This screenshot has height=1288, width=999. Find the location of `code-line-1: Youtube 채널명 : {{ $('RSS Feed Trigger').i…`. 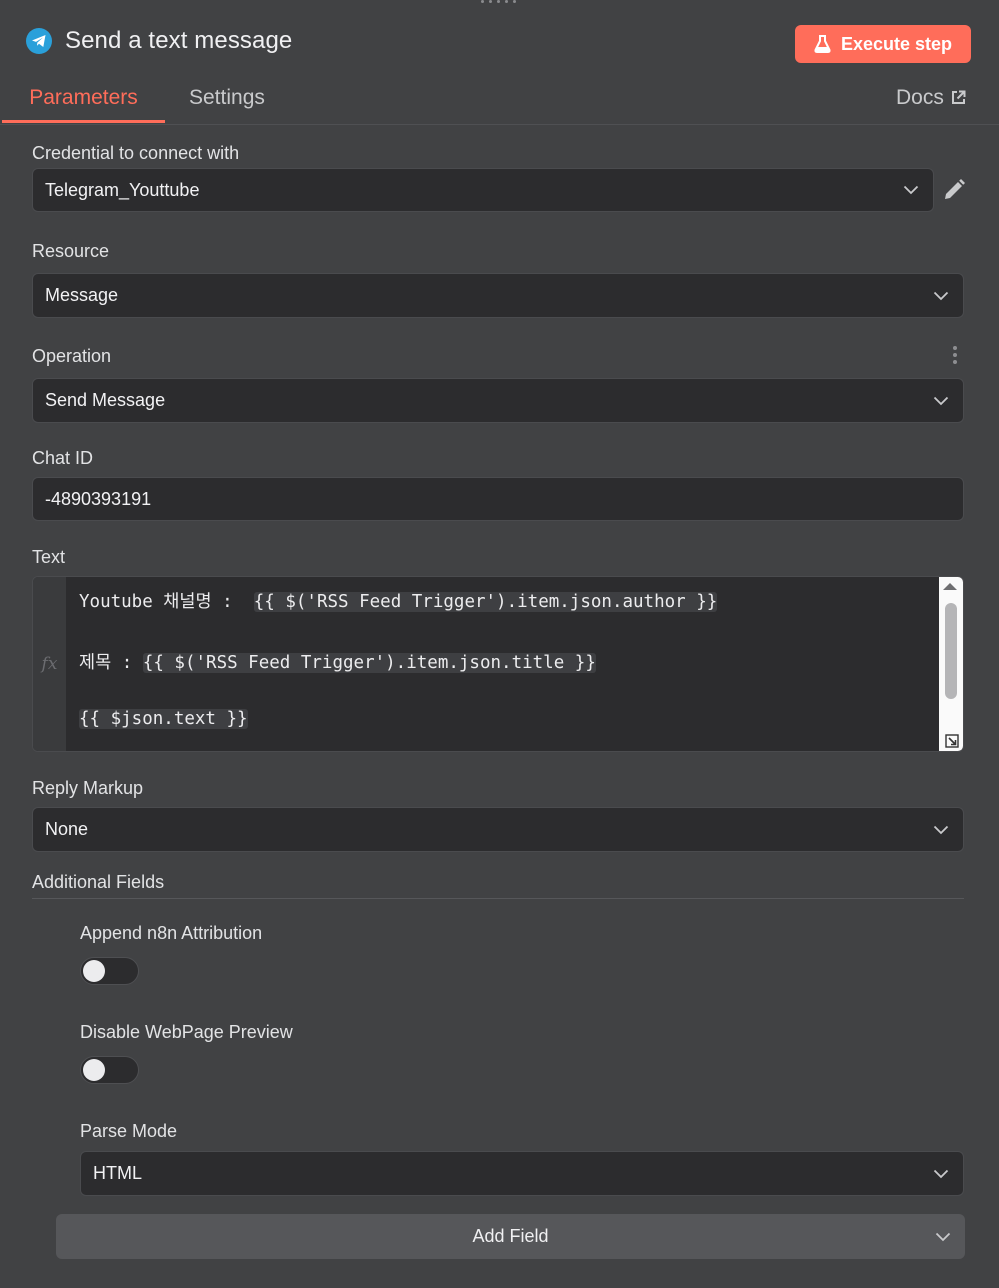

code-line-1: Youtube 채널명 : {{ $('RSS Feed Trigger').i… is located at coordinates (398, 600).